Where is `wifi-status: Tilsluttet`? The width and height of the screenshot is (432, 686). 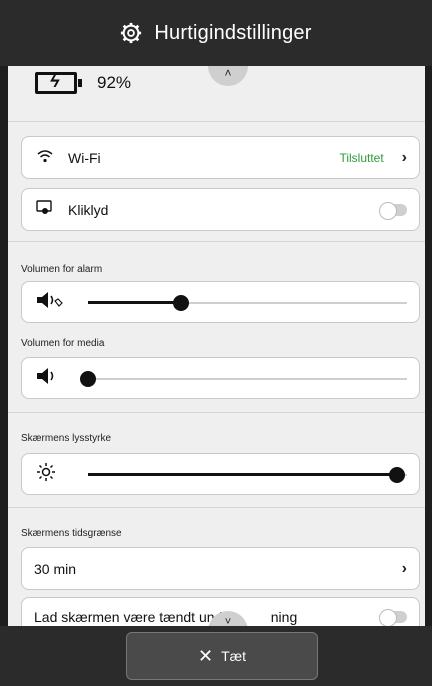
wifi-status: Tilsluttet is located at coordinates (361, 157).